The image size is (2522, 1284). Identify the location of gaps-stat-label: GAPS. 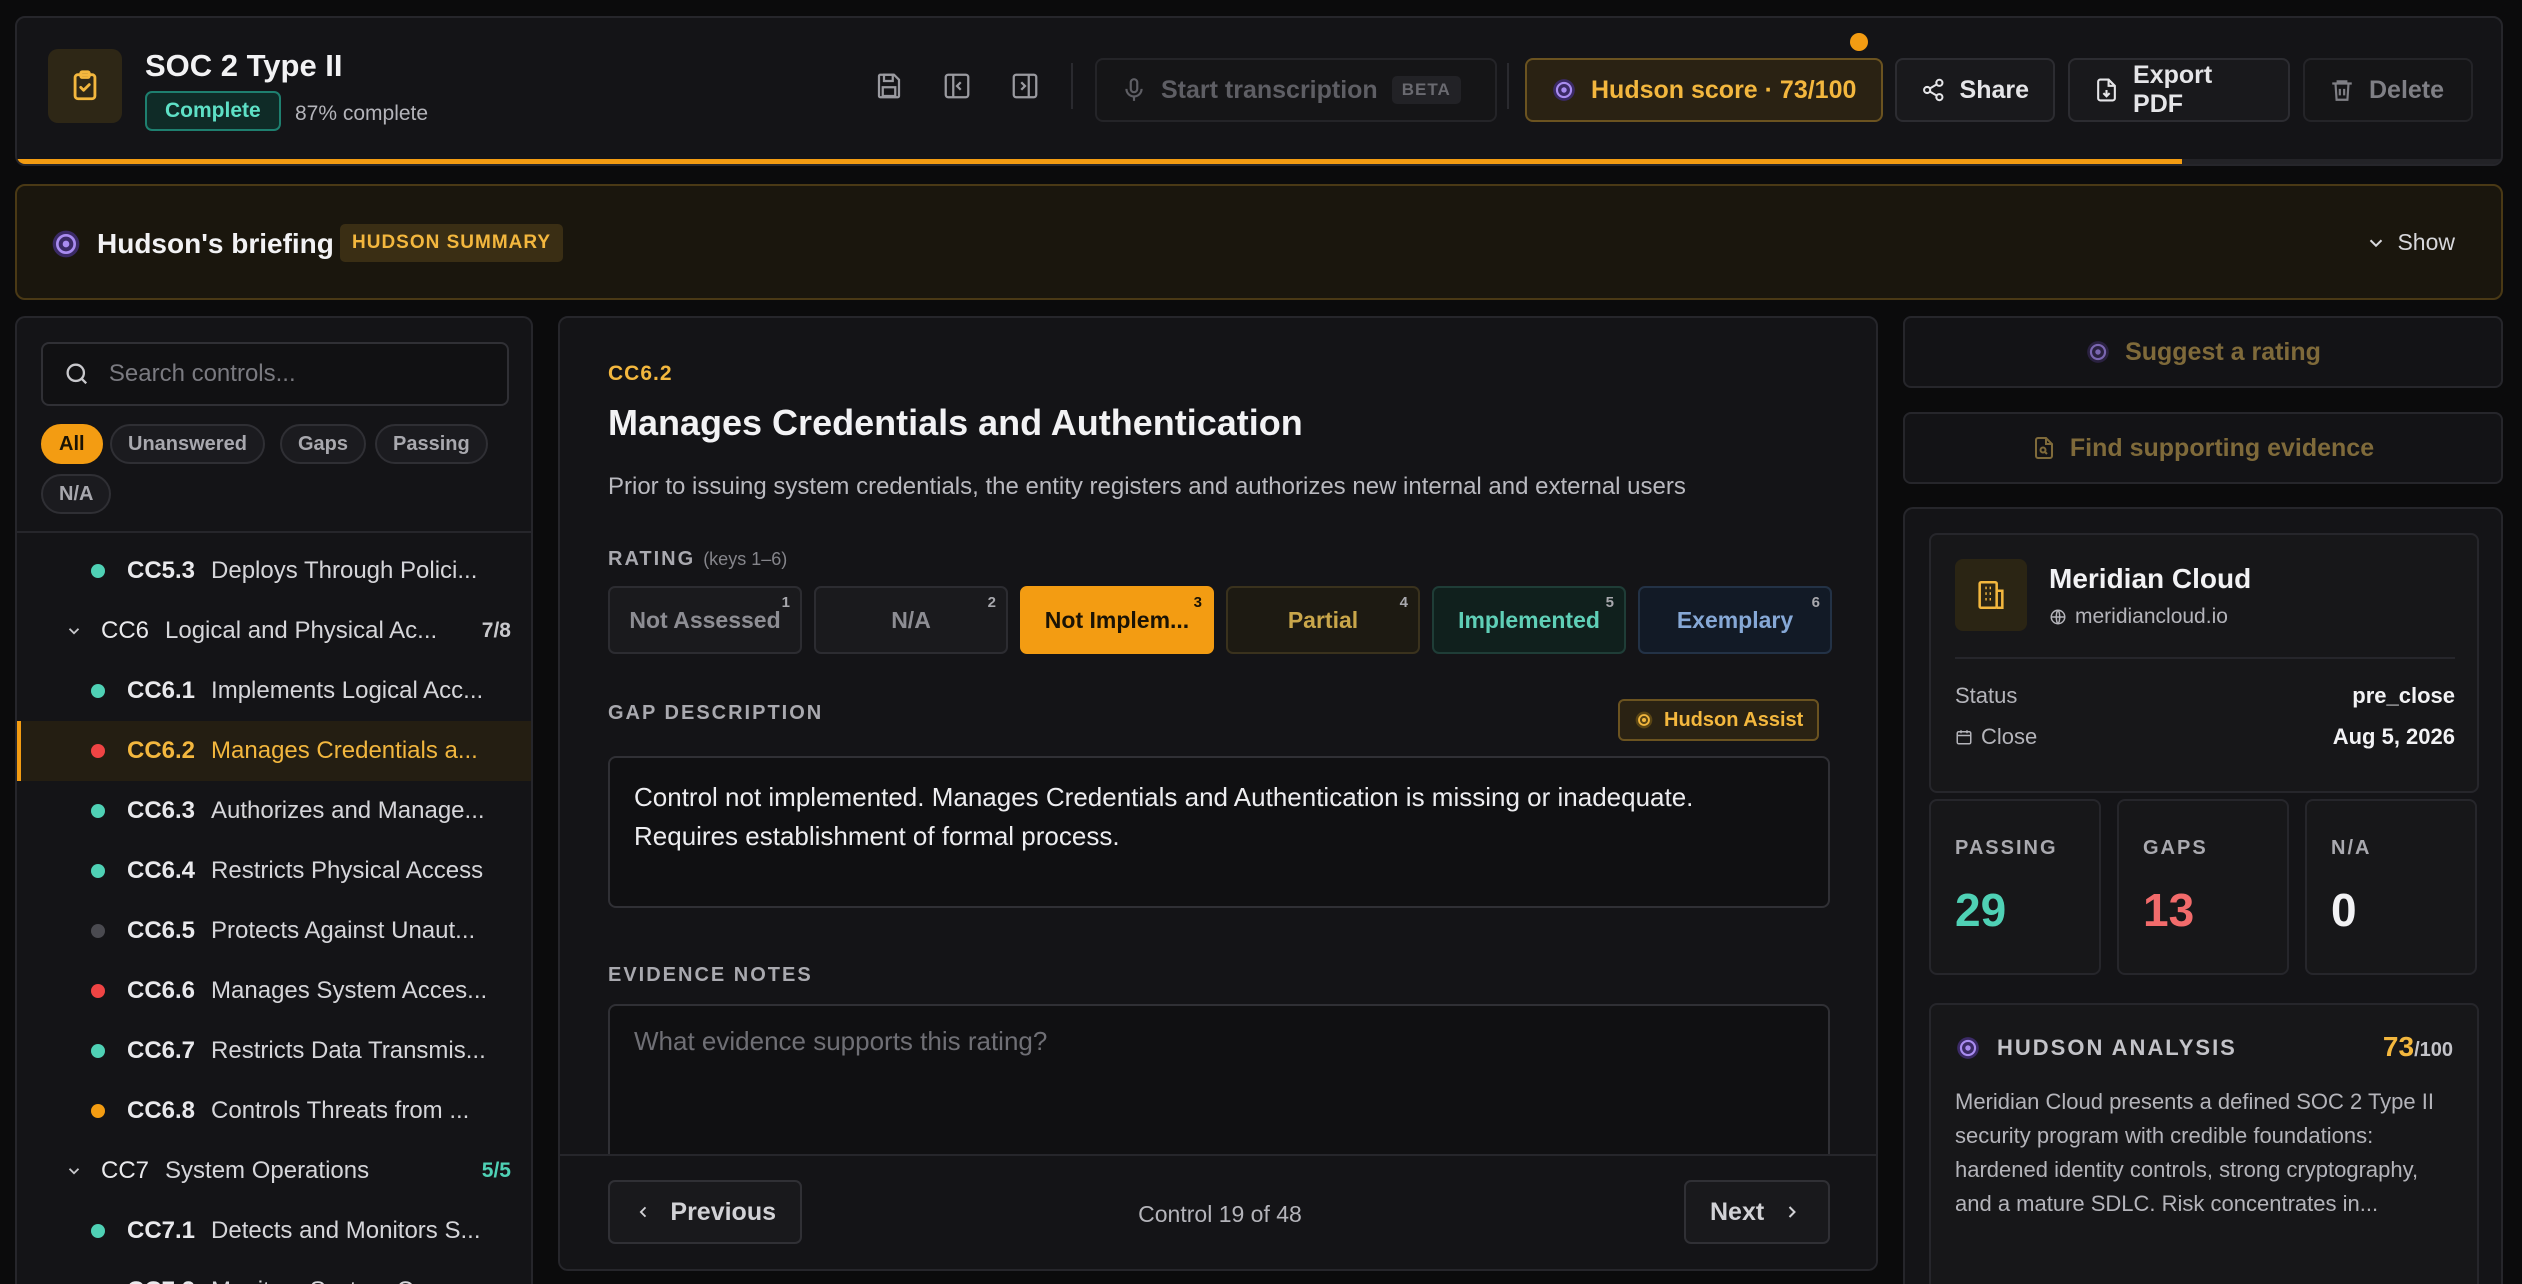
(2175, 848).